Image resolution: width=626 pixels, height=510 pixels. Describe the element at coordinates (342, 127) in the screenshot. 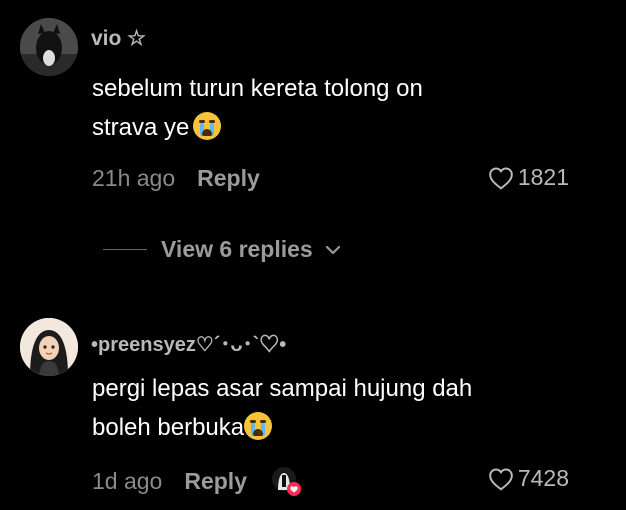

I see `comment-text-line-2: strava ye` at that location.